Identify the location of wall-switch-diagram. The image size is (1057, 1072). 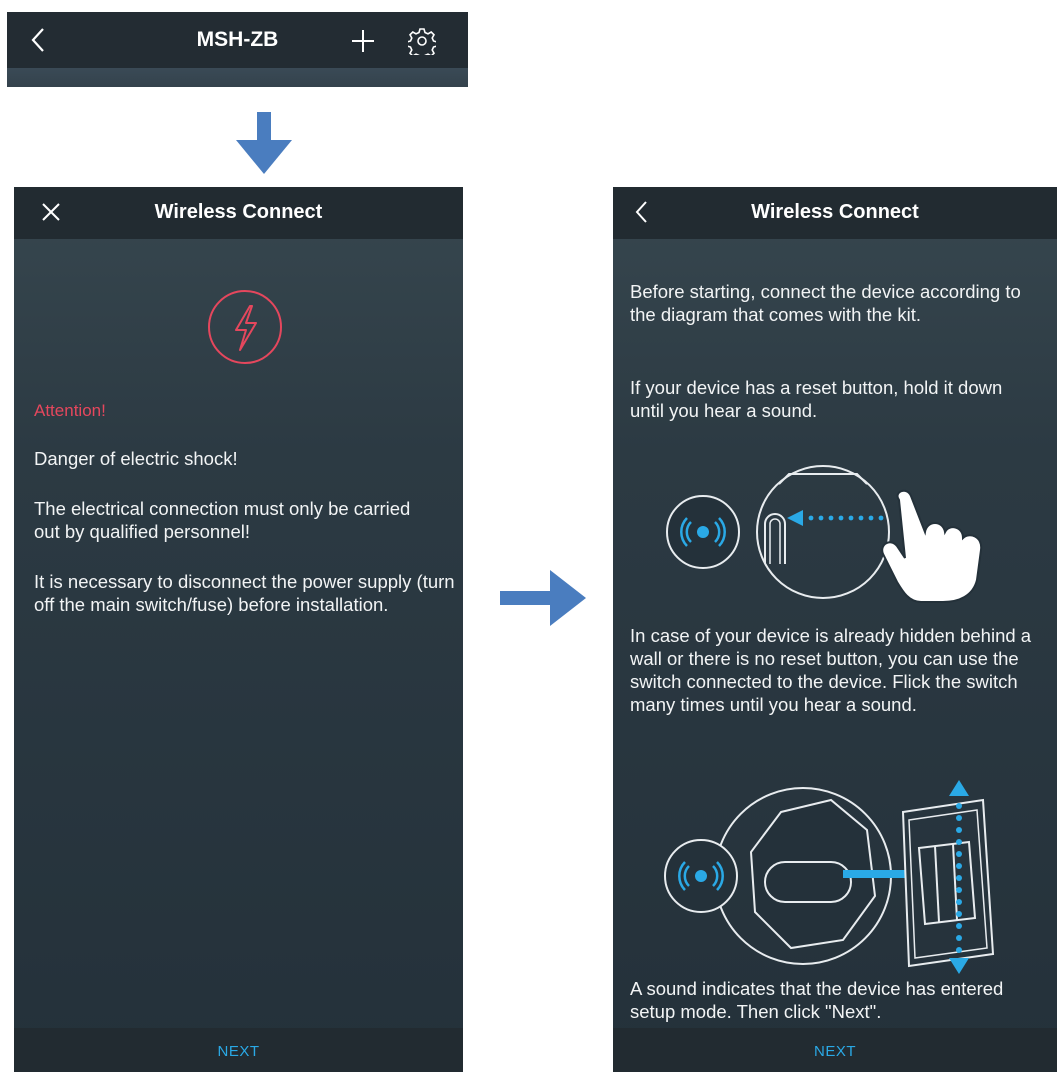
(829, 877).